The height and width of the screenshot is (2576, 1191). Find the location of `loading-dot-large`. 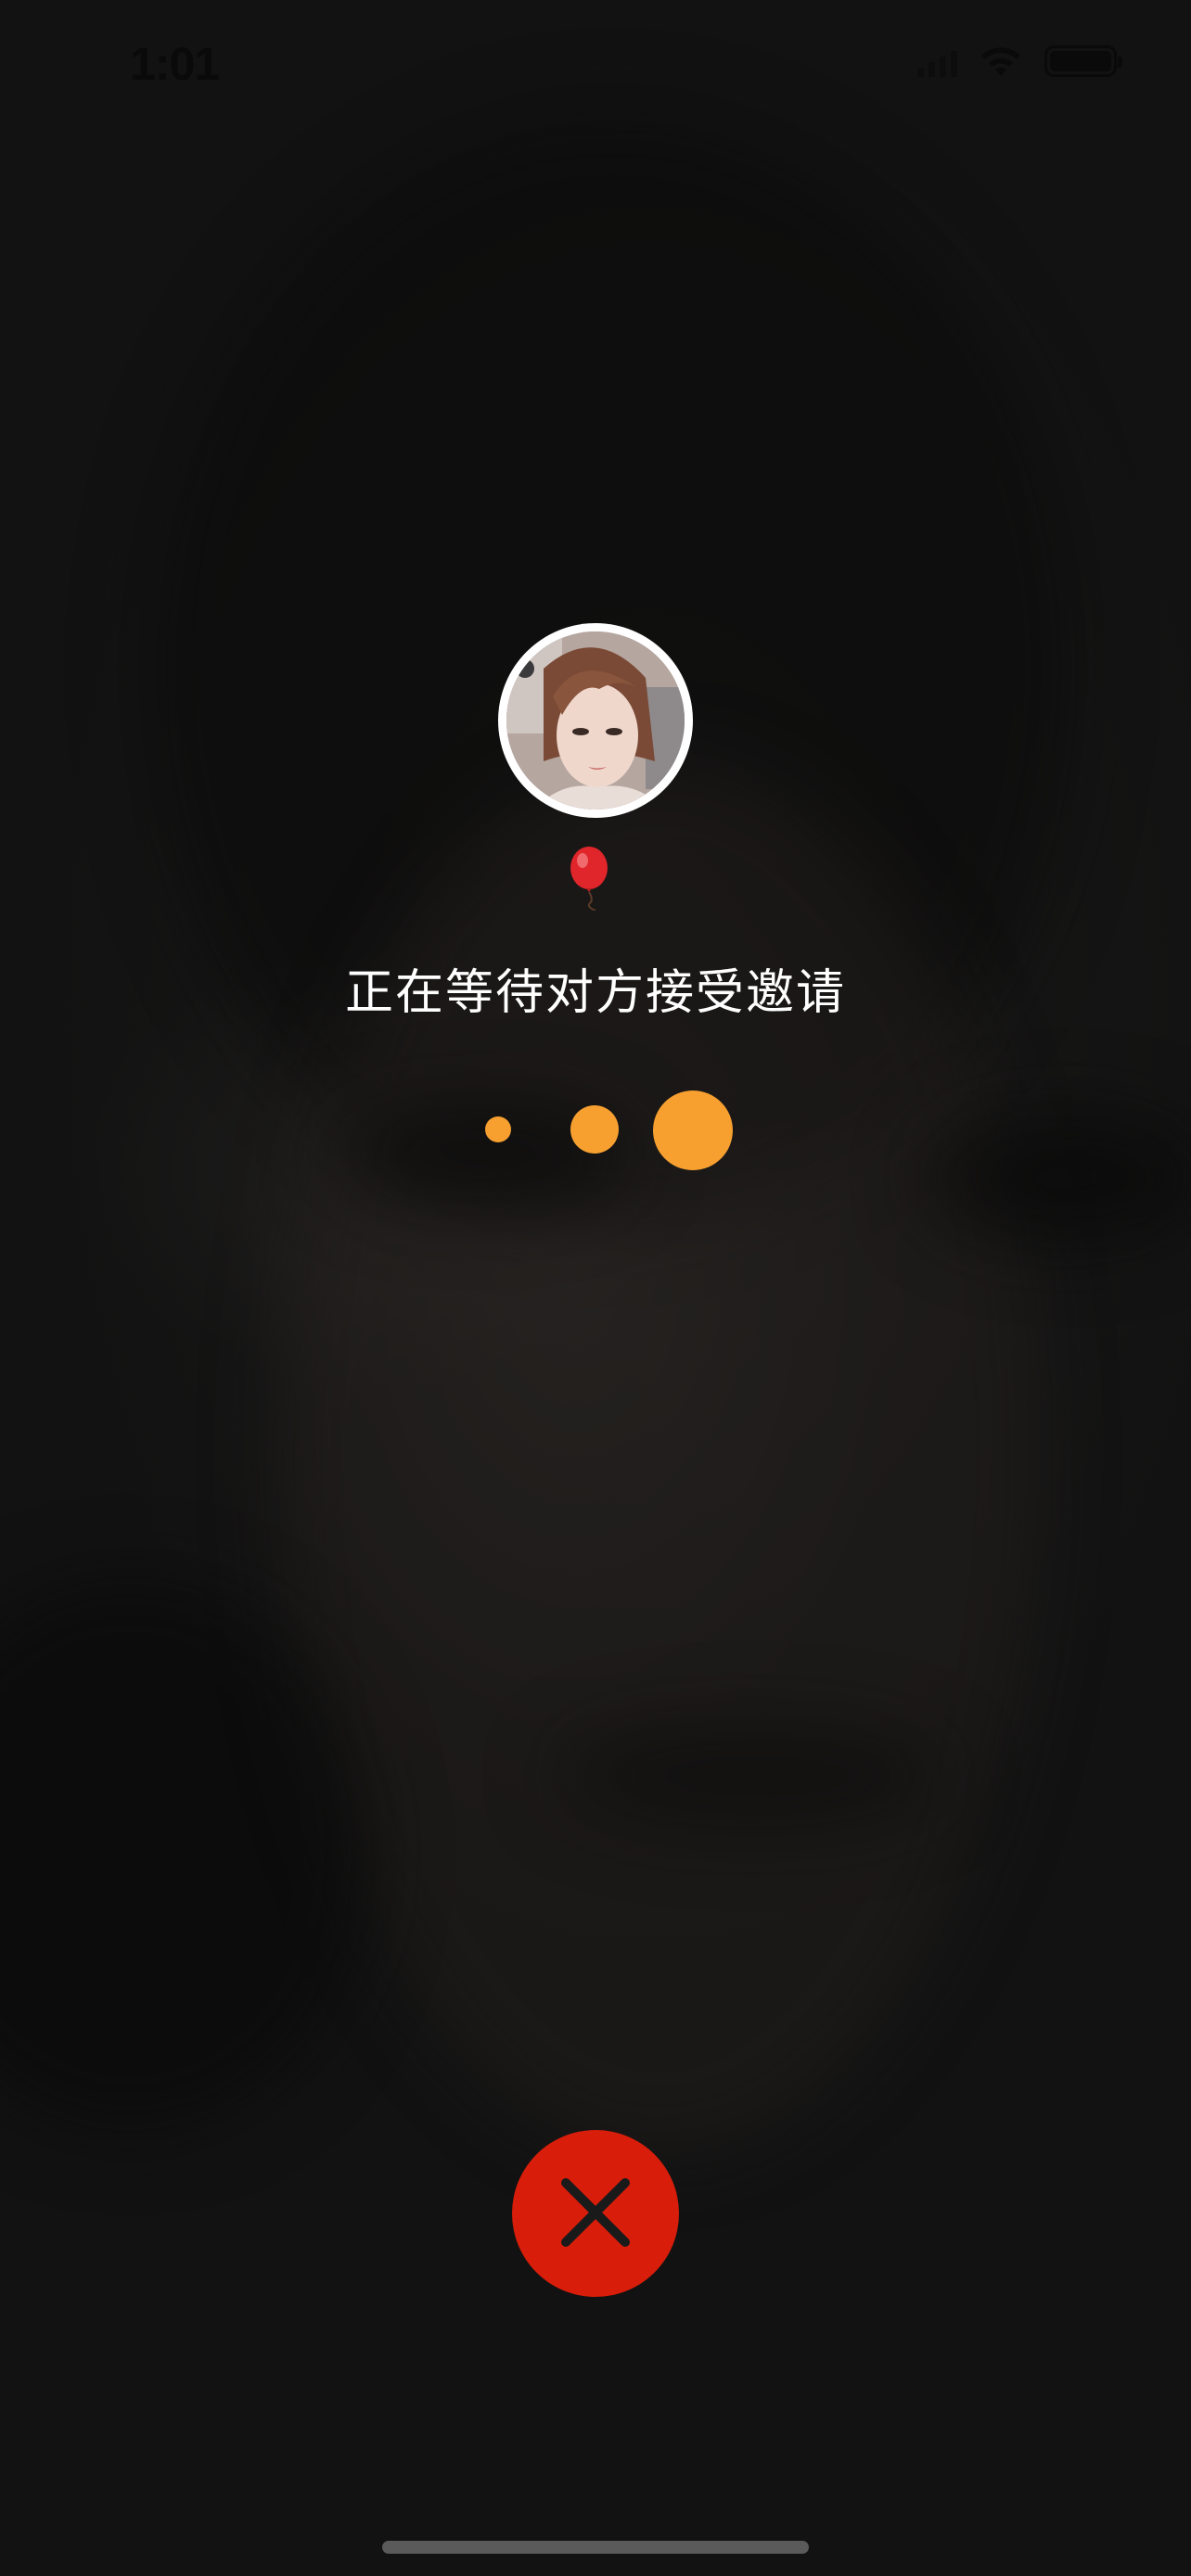

loading-dot-large is located at coordinates (693, 1130).